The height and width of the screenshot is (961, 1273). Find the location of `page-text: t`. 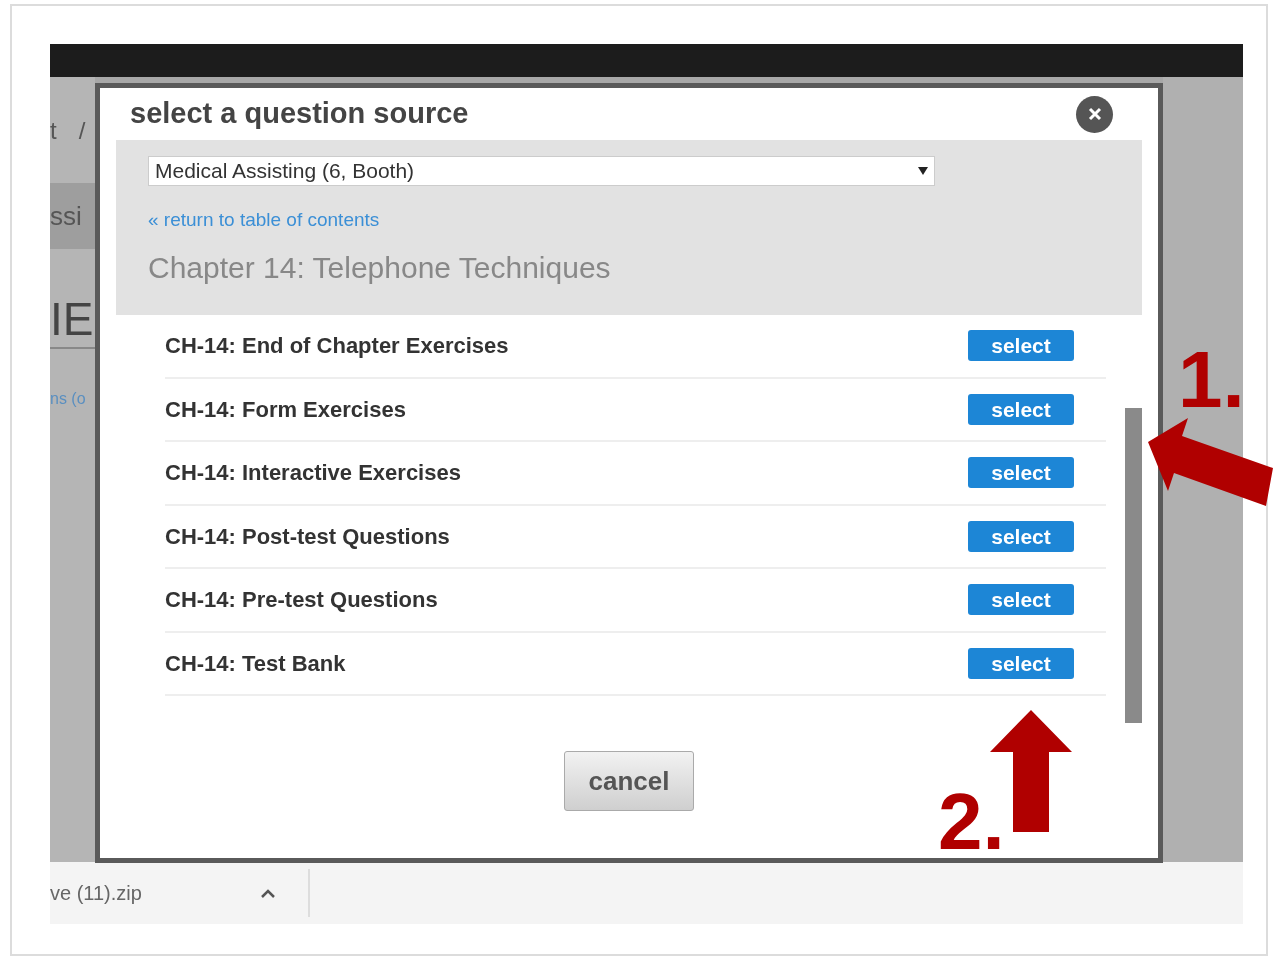

page-text: t is located at coordinates (53, 129).